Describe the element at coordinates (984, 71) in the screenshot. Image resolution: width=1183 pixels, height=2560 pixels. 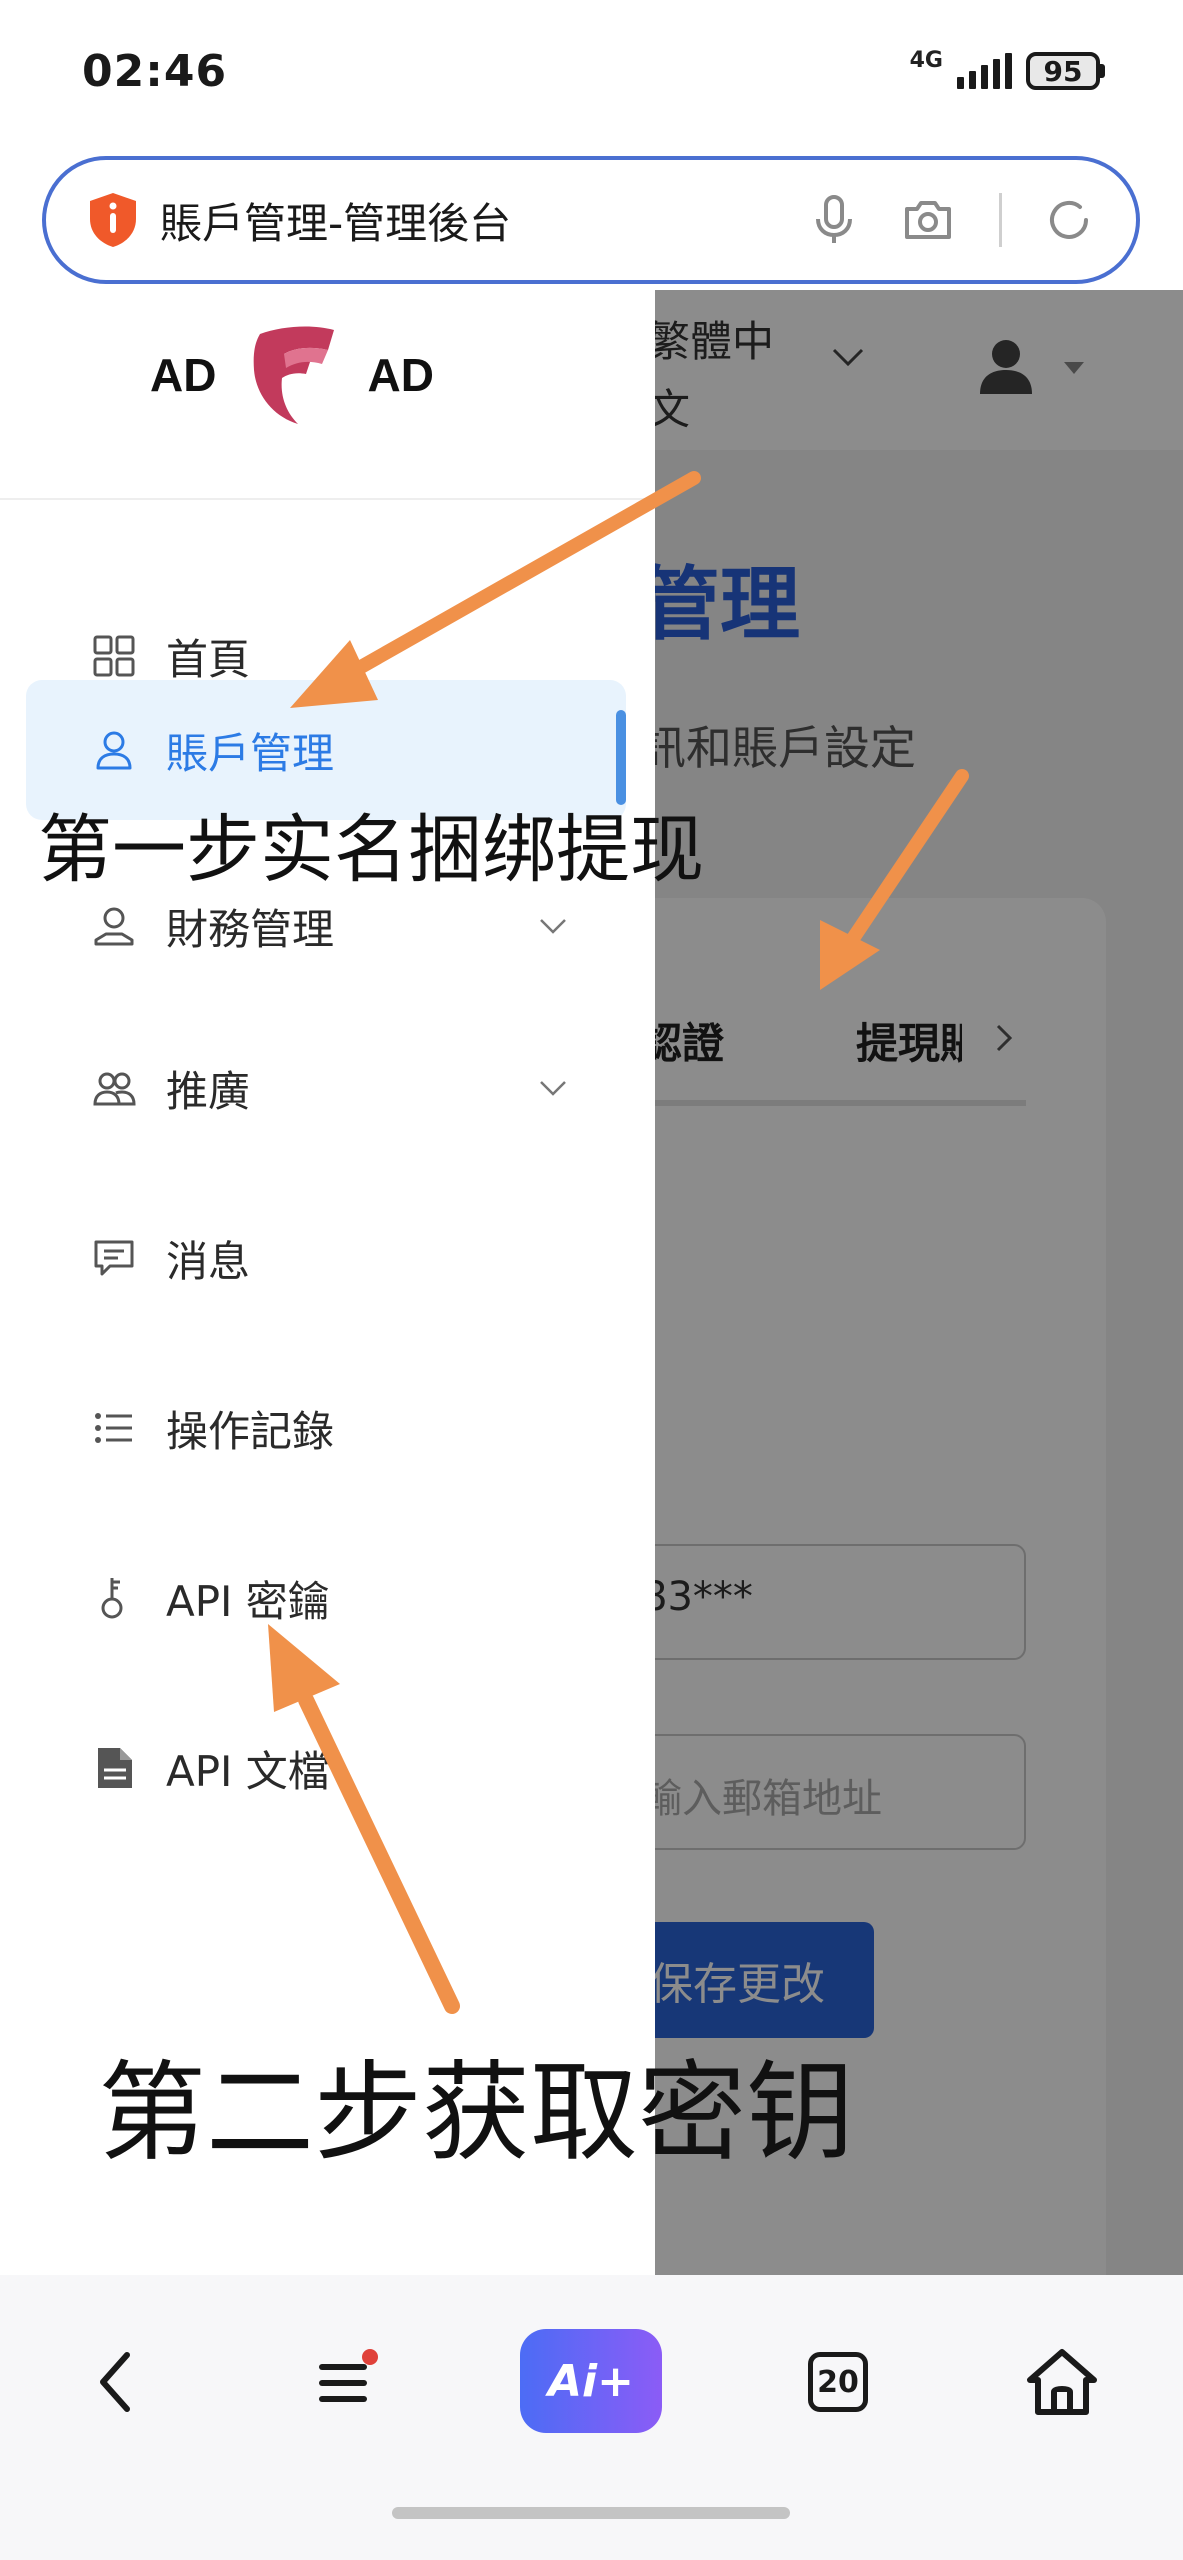
I see `signal-icon` at that location.